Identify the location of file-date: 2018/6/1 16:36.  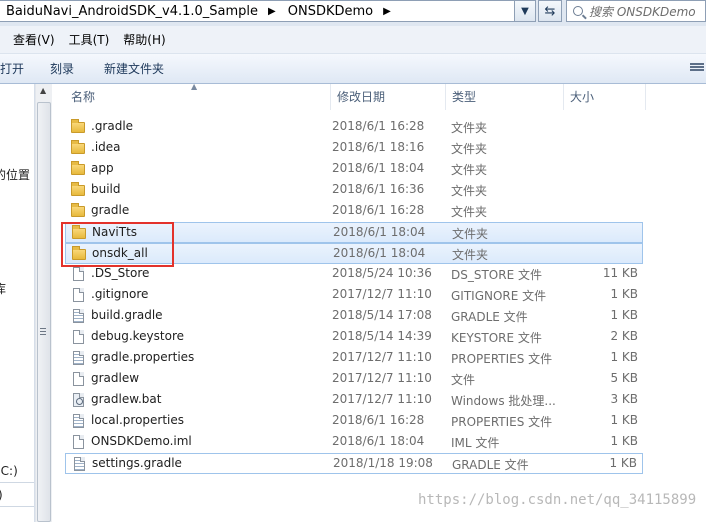
(378, 189).